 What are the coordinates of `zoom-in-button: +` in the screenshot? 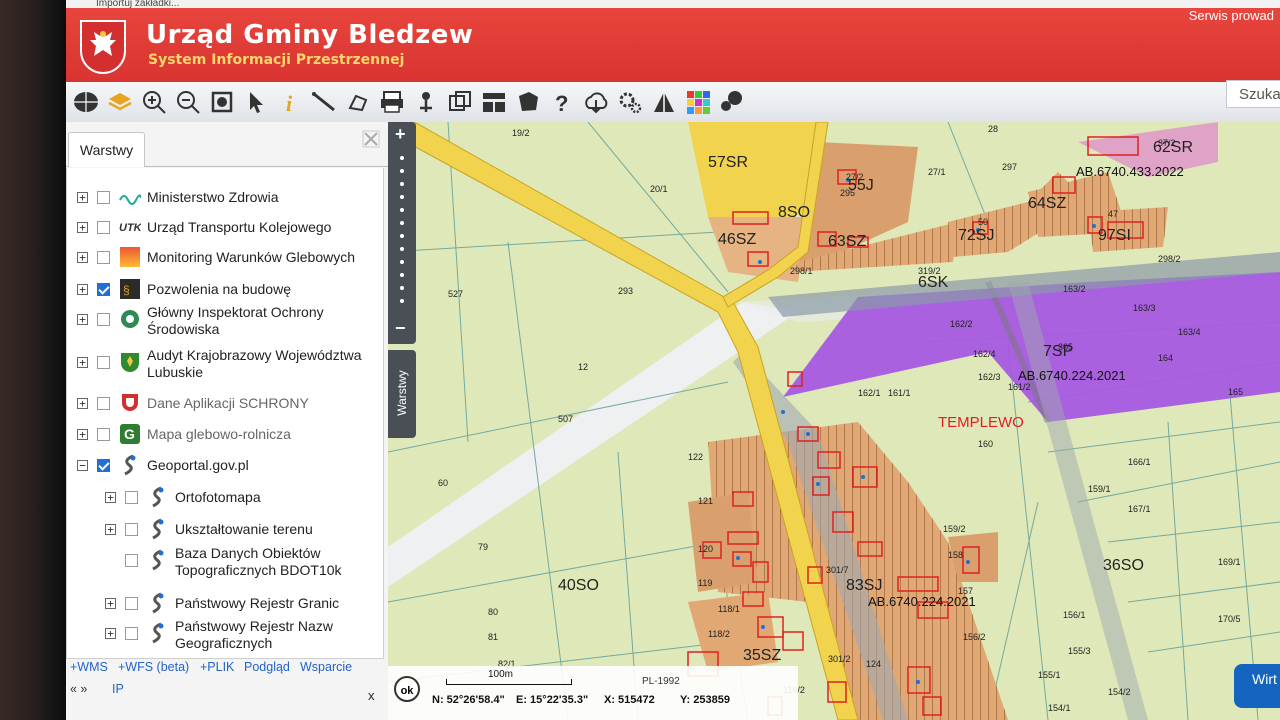 It's located at (400, 134).